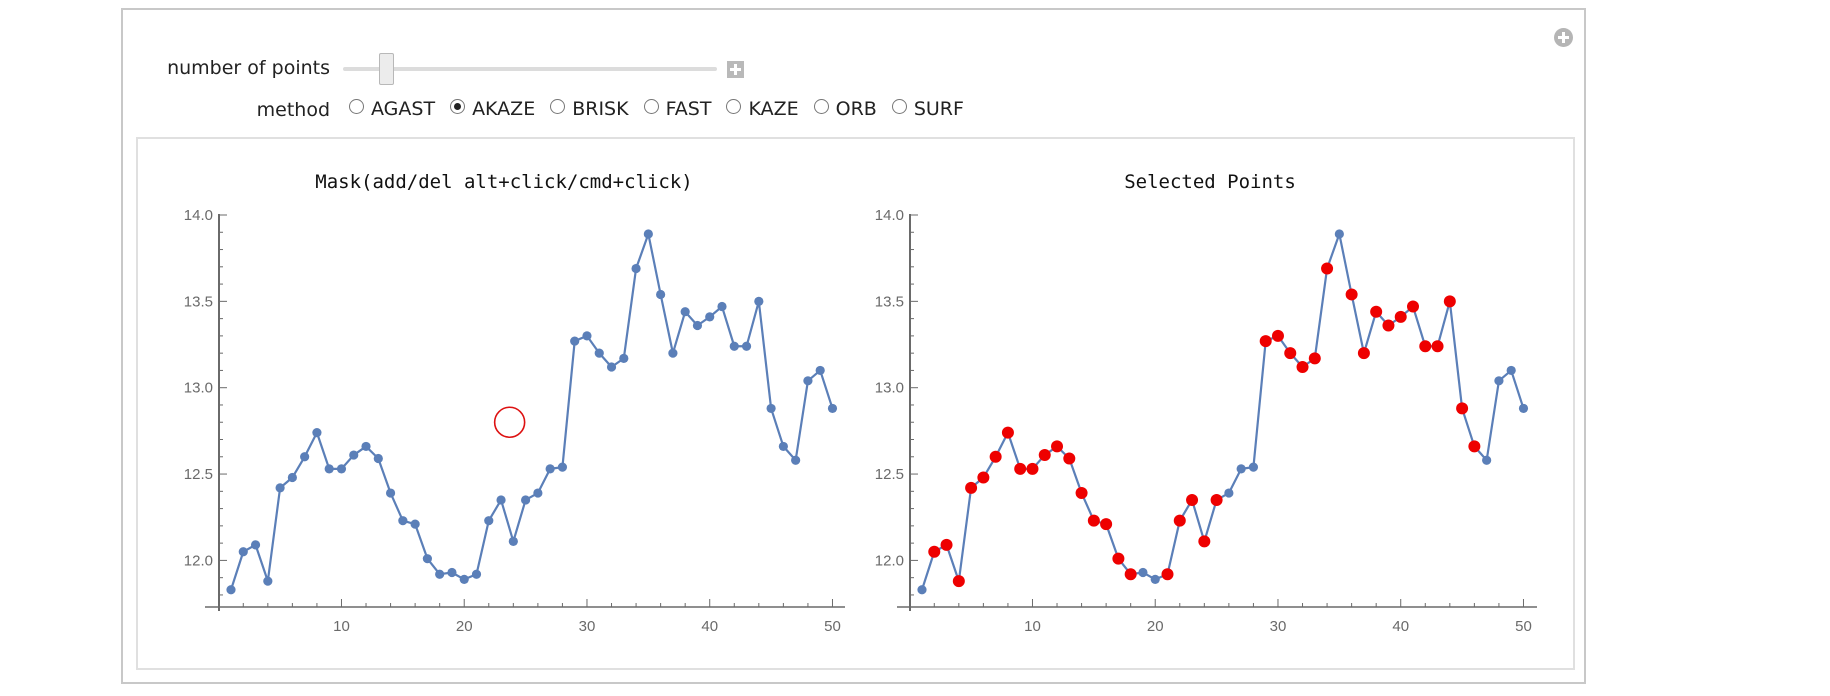 The width and height of the screenshot is (1830, 696). I want to click on selected-chart-x-tick-label: 20, so click(1155, 626).